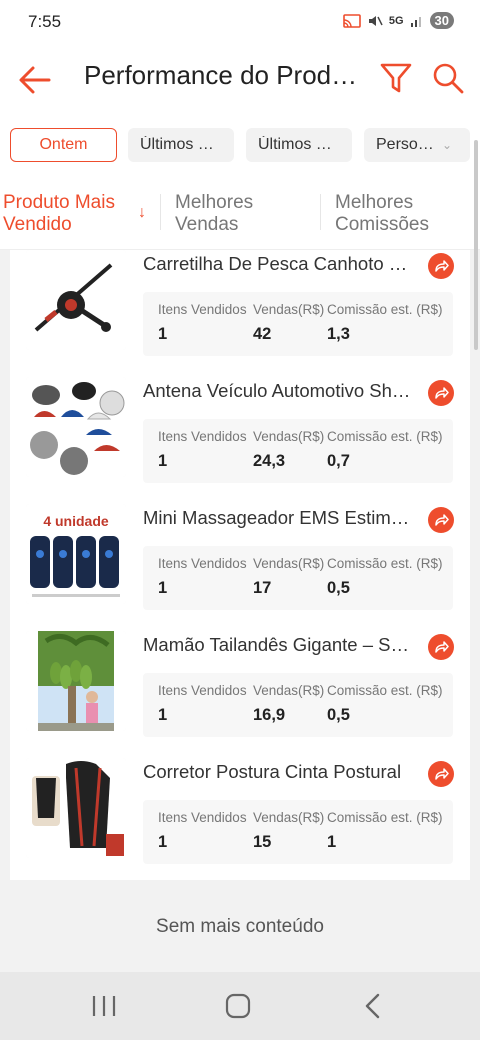 The height and width of the screenshot is (1040, 480). What do you see at coordinates (280, 645) in the screenshot?
I see `product-title: Mamão Tailandês Gigante – Sementes` at bounding box center [280, 645].